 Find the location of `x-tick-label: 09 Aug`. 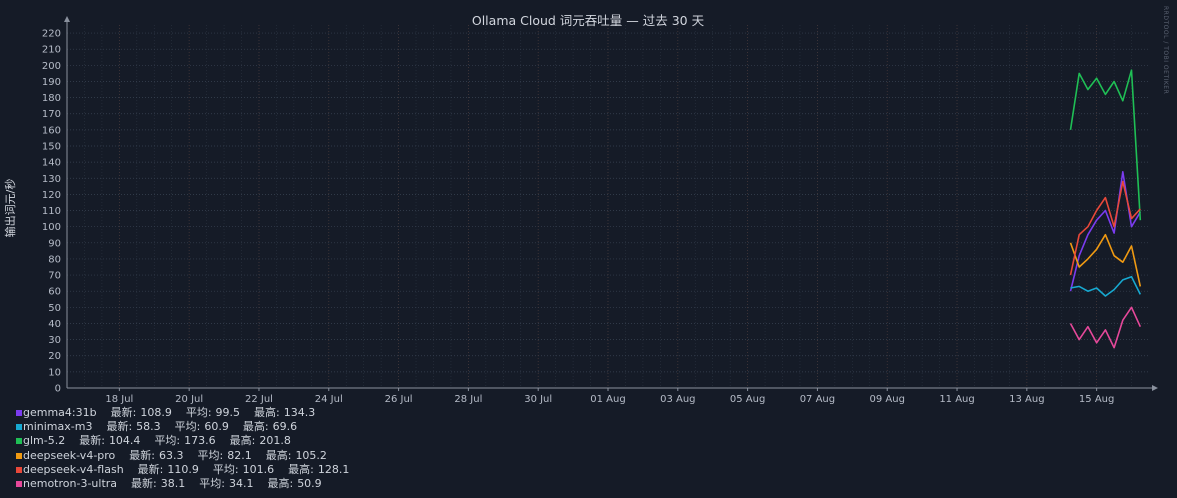

x-tick-label: 09 Aug is located at coordinates (887, 399).